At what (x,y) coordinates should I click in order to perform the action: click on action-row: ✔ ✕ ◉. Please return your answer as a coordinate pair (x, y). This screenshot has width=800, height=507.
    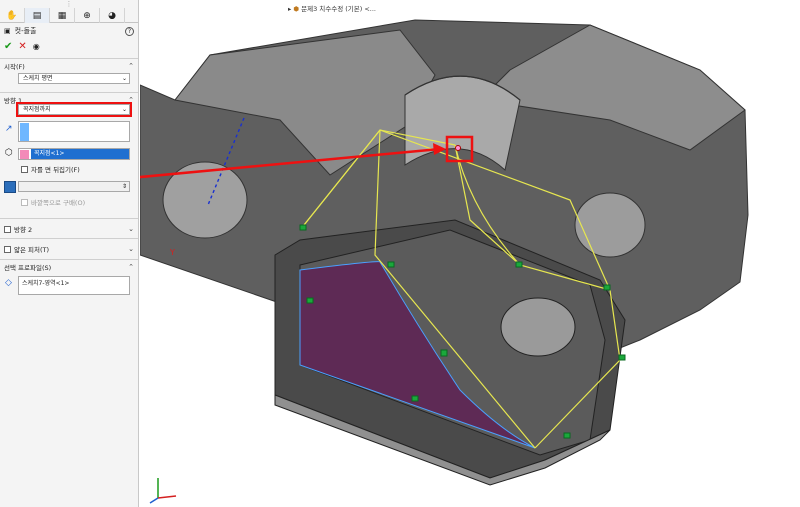
    Looking at the image, I should click on (69, 46).